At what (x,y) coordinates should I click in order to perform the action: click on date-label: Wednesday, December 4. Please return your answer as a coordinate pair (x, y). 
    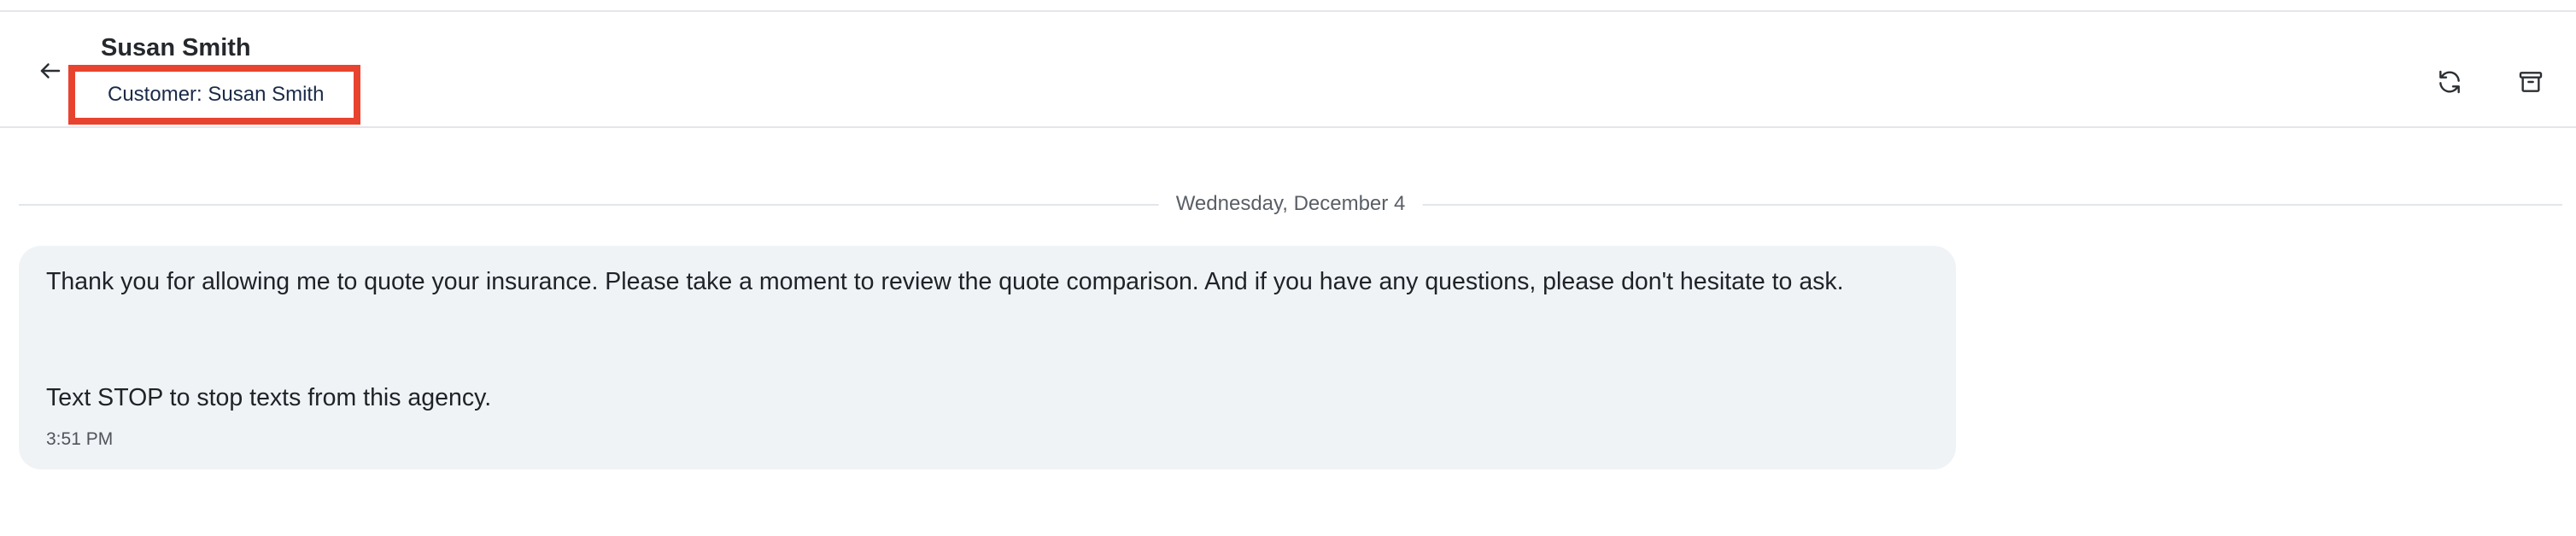
    Looking at the image, I should click on (1290, 204).